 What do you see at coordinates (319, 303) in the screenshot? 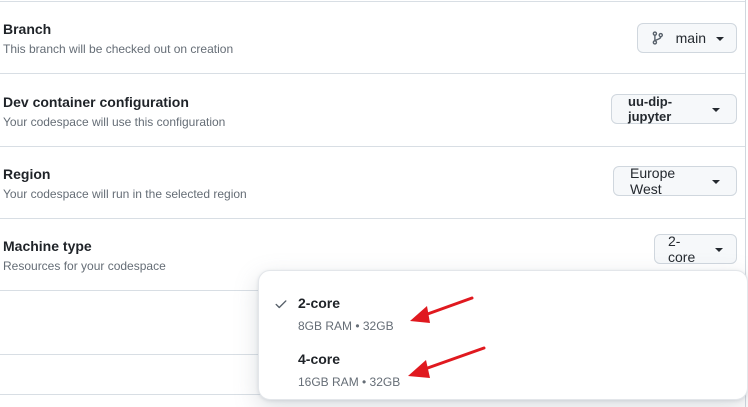
I see `machine-option-name: 2-core` at bounding box center [319, 303].